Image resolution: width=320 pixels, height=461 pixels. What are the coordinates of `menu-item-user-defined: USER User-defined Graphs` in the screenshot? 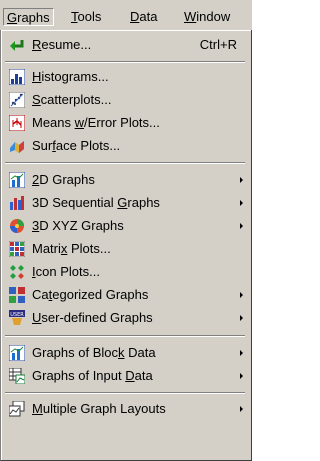 It's located at (125, 318).